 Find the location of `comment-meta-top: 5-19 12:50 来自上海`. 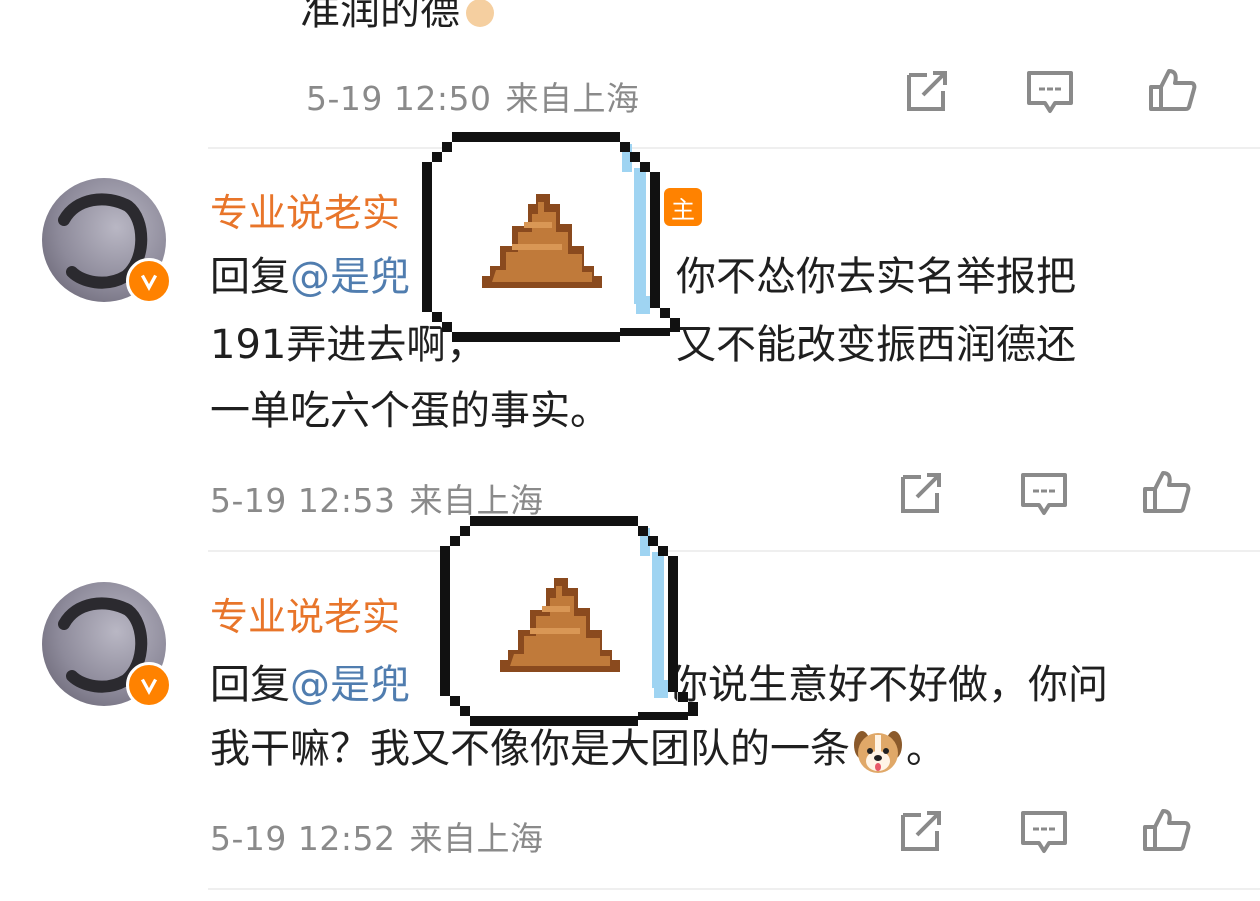

comment-meta-top: 5-19 12:50 来自上海 is located at coordinates (473, 96).